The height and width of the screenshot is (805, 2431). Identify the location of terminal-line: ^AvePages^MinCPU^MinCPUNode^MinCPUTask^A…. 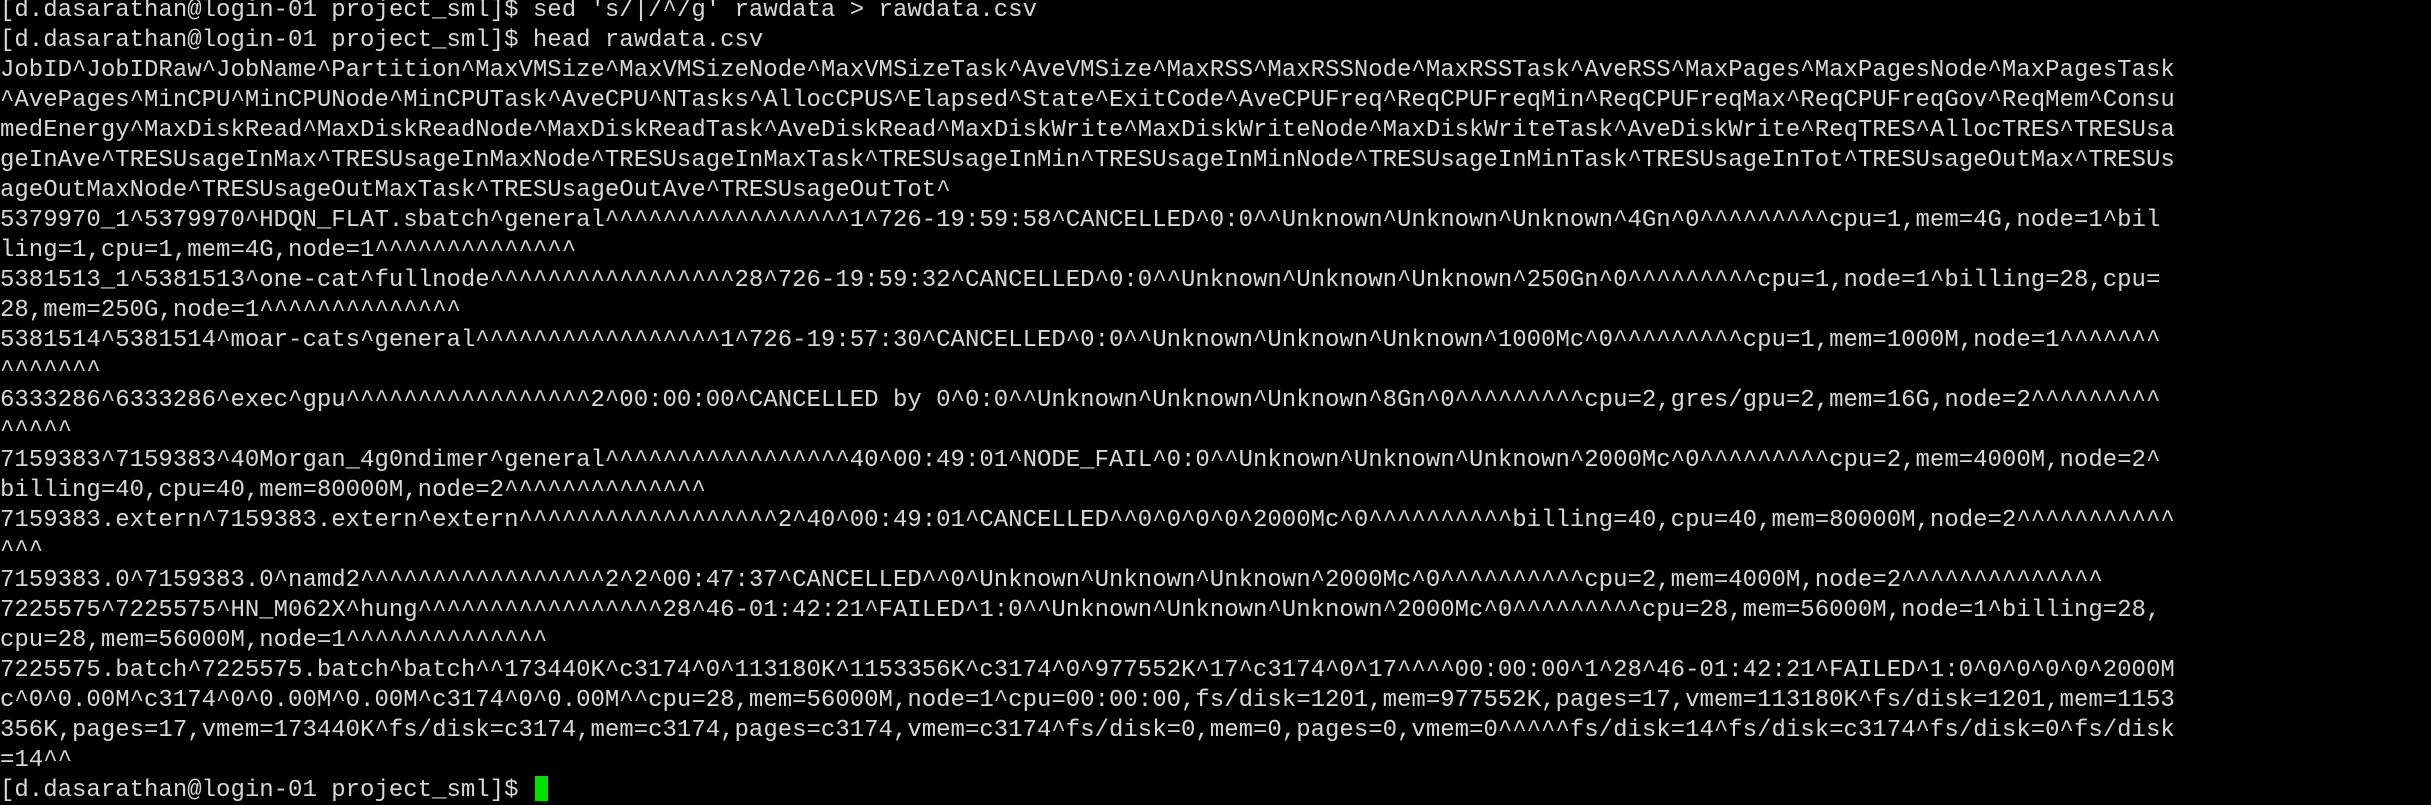
(1087, 100).